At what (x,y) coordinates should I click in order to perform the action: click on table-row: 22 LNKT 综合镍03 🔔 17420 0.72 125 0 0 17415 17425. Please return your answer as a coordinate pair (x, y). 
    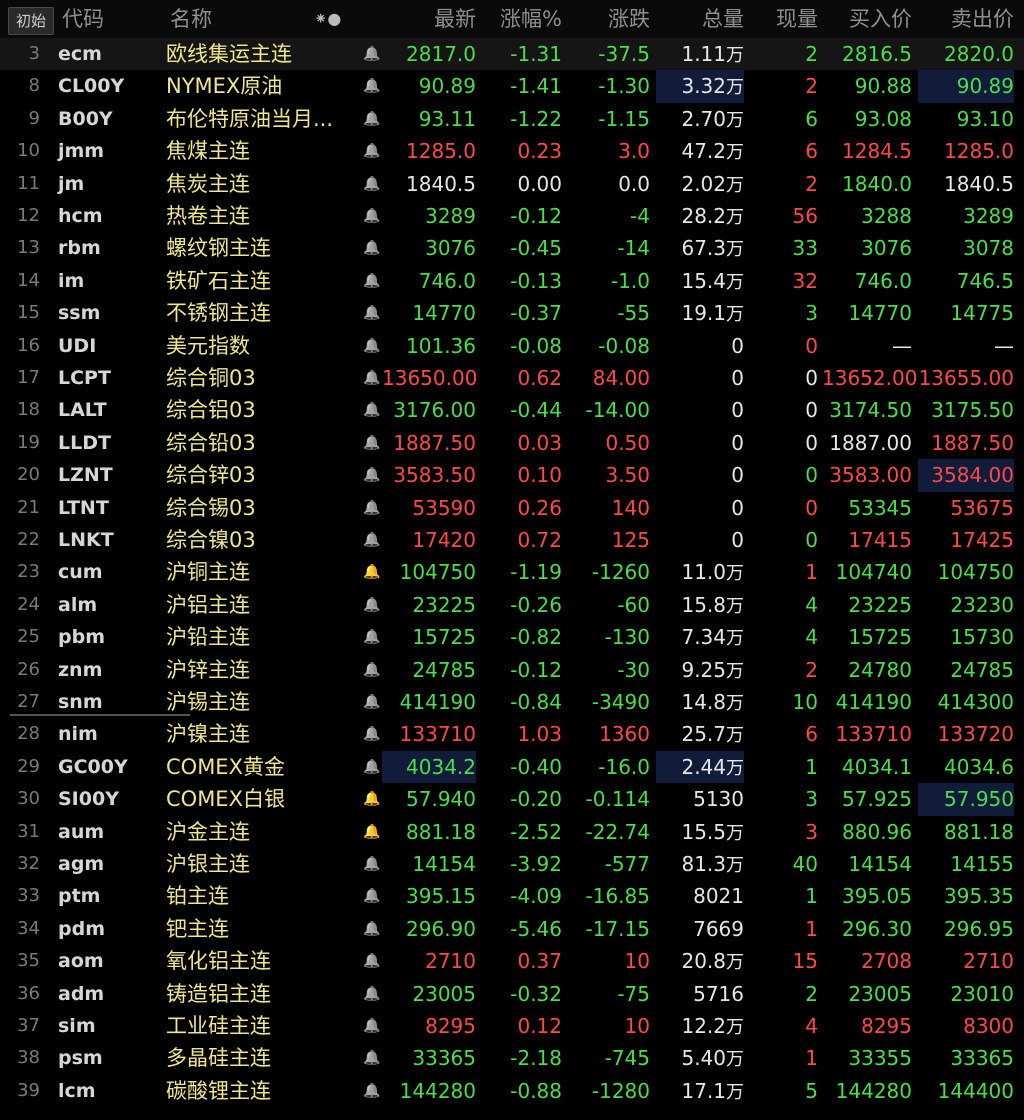
    Looking at the image, I should click on (512, 540).